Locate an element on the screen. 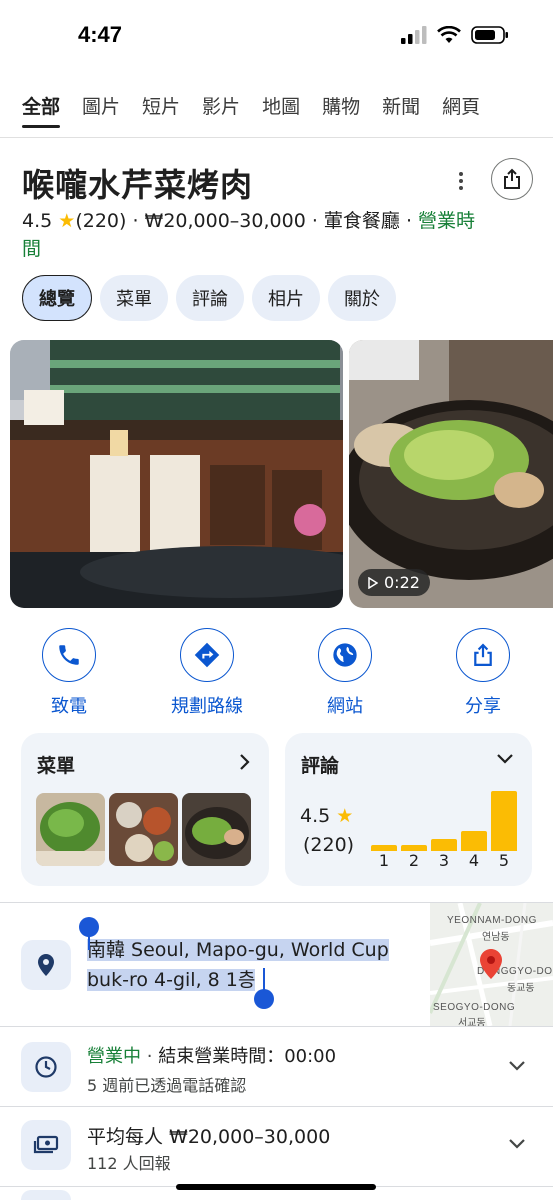 This screenshot has height=1200, width=553. storefront-photo is located at coordinates (176, 474).